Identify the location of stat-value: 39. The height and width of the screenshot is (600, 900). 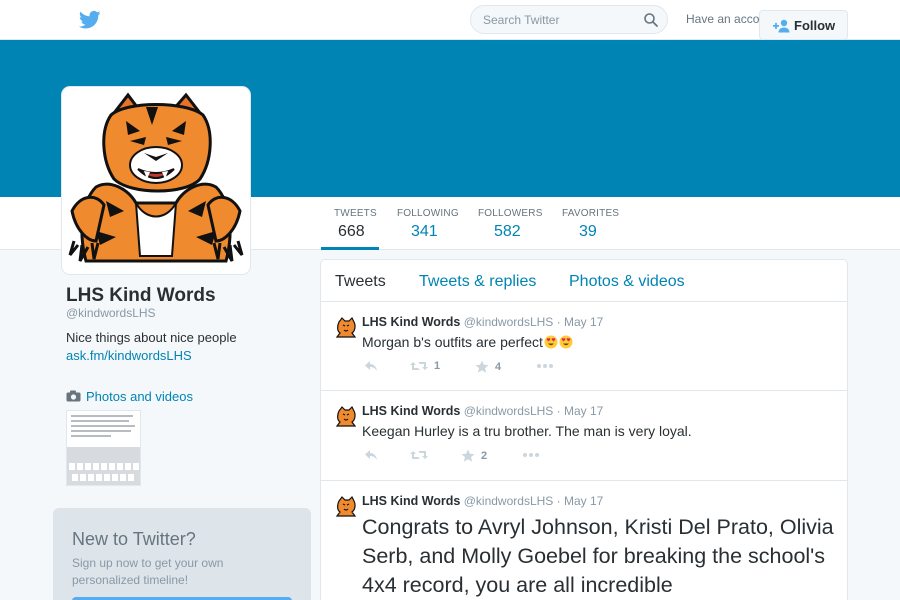
(588, 231).